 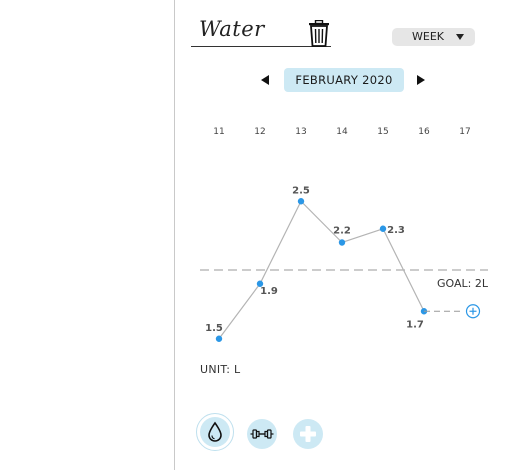 I want to click on x-tick-label: 15, so click(x=382, y=132).